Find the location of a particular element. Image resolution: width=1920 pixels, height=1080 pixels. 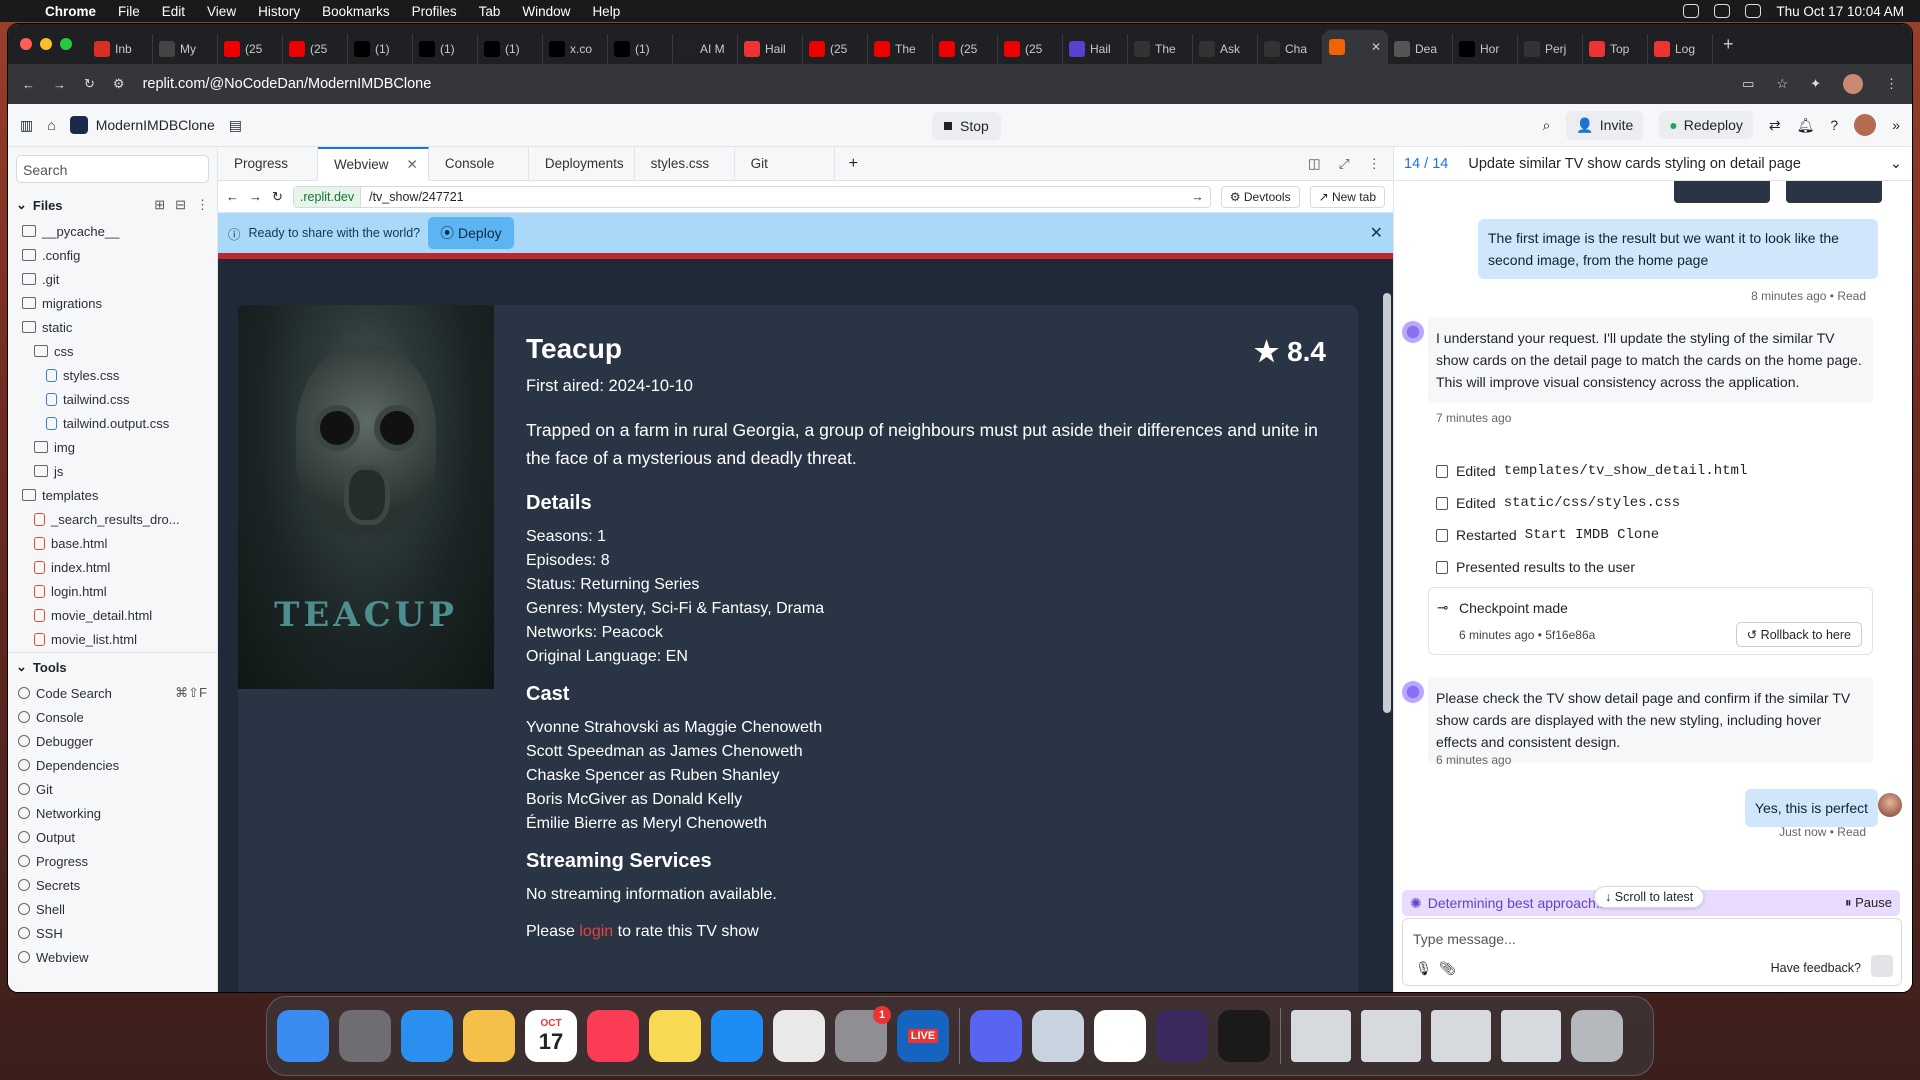

agent-action-item: Edited templates/tv_show_detail.html is located at coordinates (1591, 471).